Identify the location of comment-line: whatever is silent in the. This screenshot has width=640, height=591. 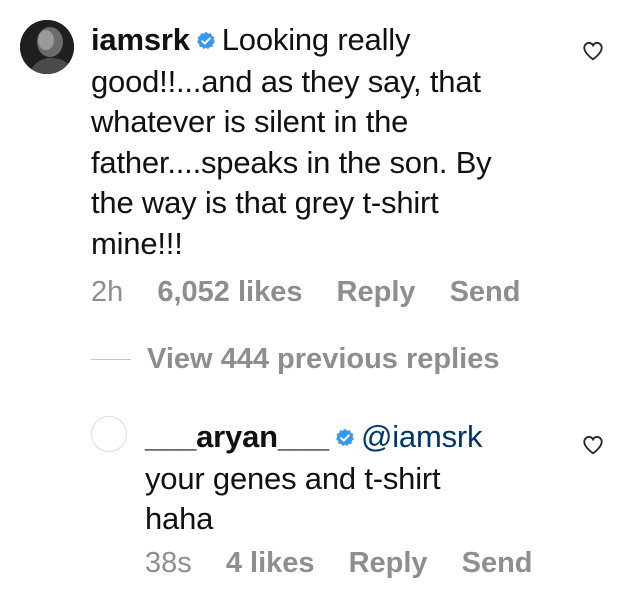
(250, 121).